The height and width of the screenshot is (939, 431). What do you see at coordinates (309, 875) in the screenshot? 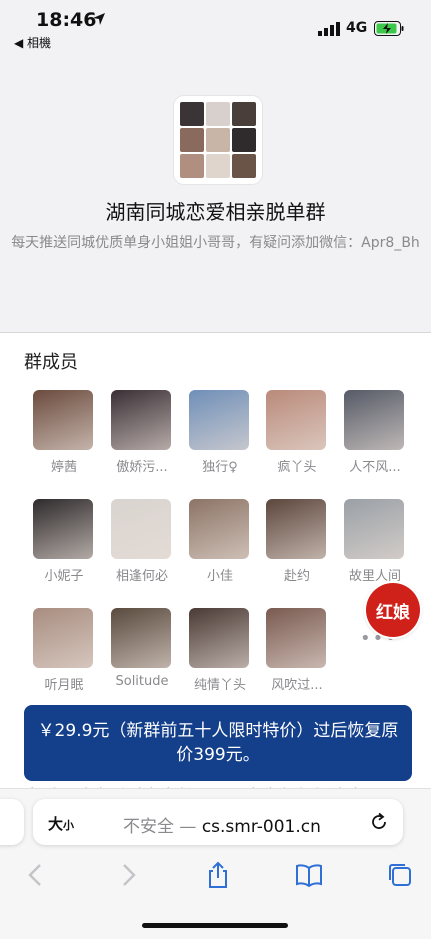
I see `bookmarks-book-icon` at bounding box center [309, 875].